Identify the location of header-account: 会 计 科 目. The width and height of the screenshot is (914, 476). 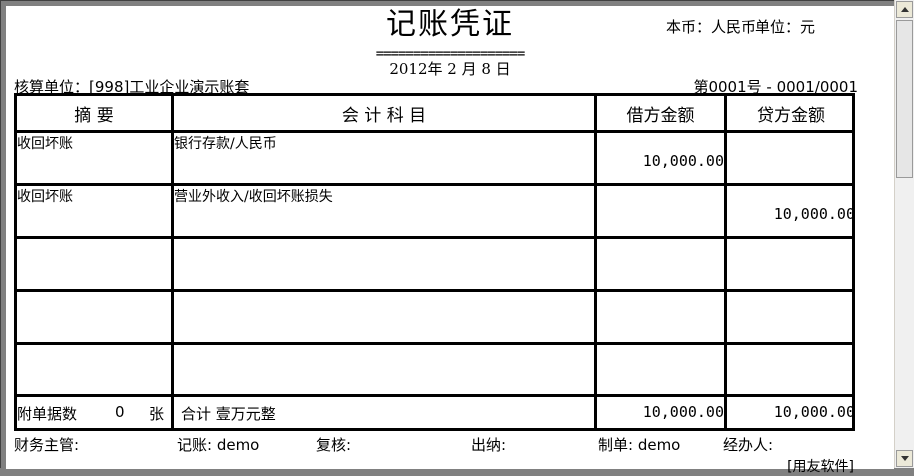
(384, 115).